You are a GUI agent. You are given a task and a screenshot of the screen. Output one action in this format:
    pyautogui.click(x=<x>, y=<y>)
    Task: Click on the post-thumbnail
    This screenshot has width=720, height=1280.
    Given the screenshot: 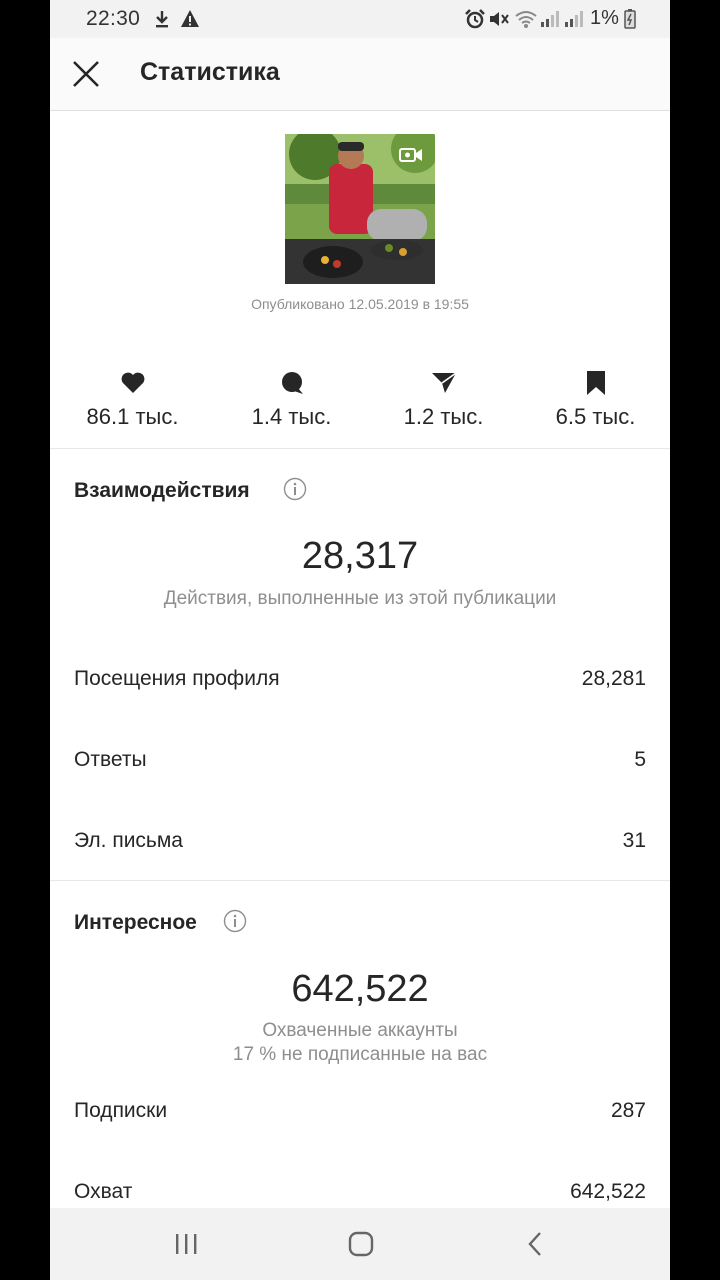 What is the action you would take?
    pyautogui.click(x=360, y=209)
    